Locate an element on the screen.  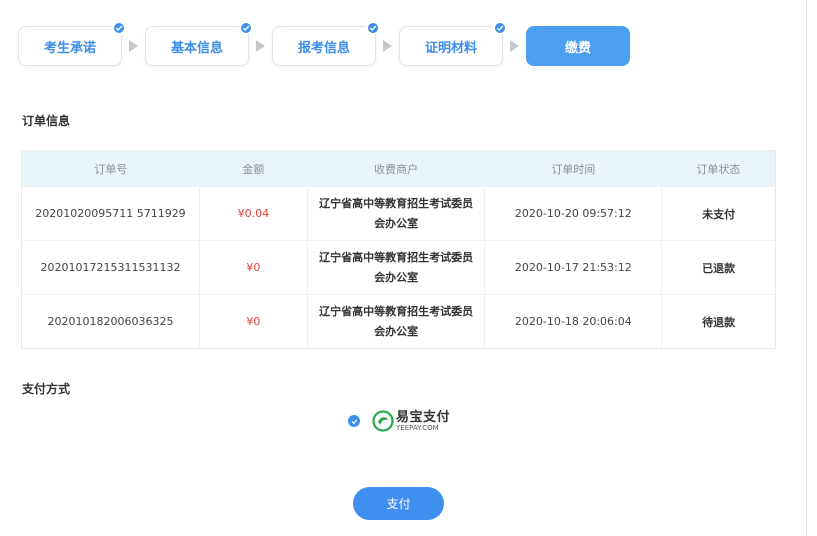
step-basic-info: 基本信息 is located at coordinates (199, 43).